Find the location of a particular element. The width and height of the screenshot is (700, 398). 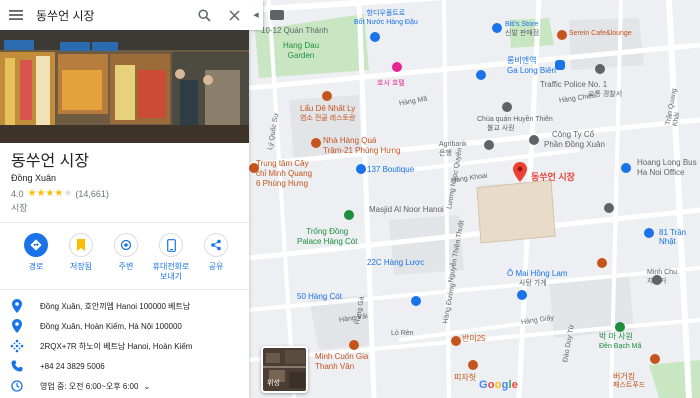

poi-pin-nha-hang is located at coordinates (316, 143).